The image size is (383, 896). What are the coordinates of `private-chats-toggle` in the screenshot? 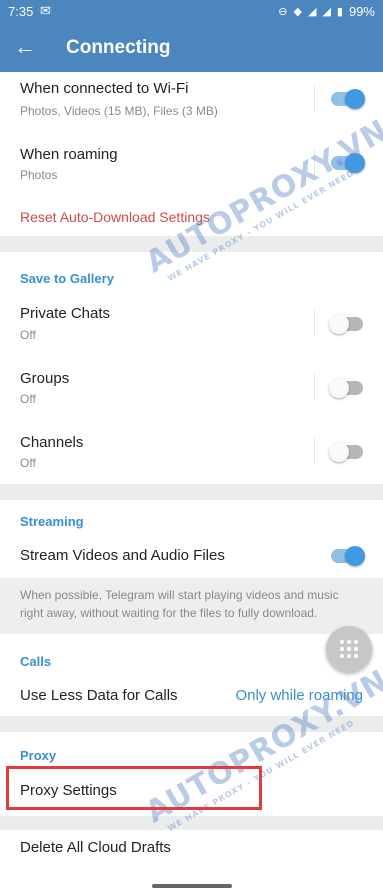 It's located at (346, 324).